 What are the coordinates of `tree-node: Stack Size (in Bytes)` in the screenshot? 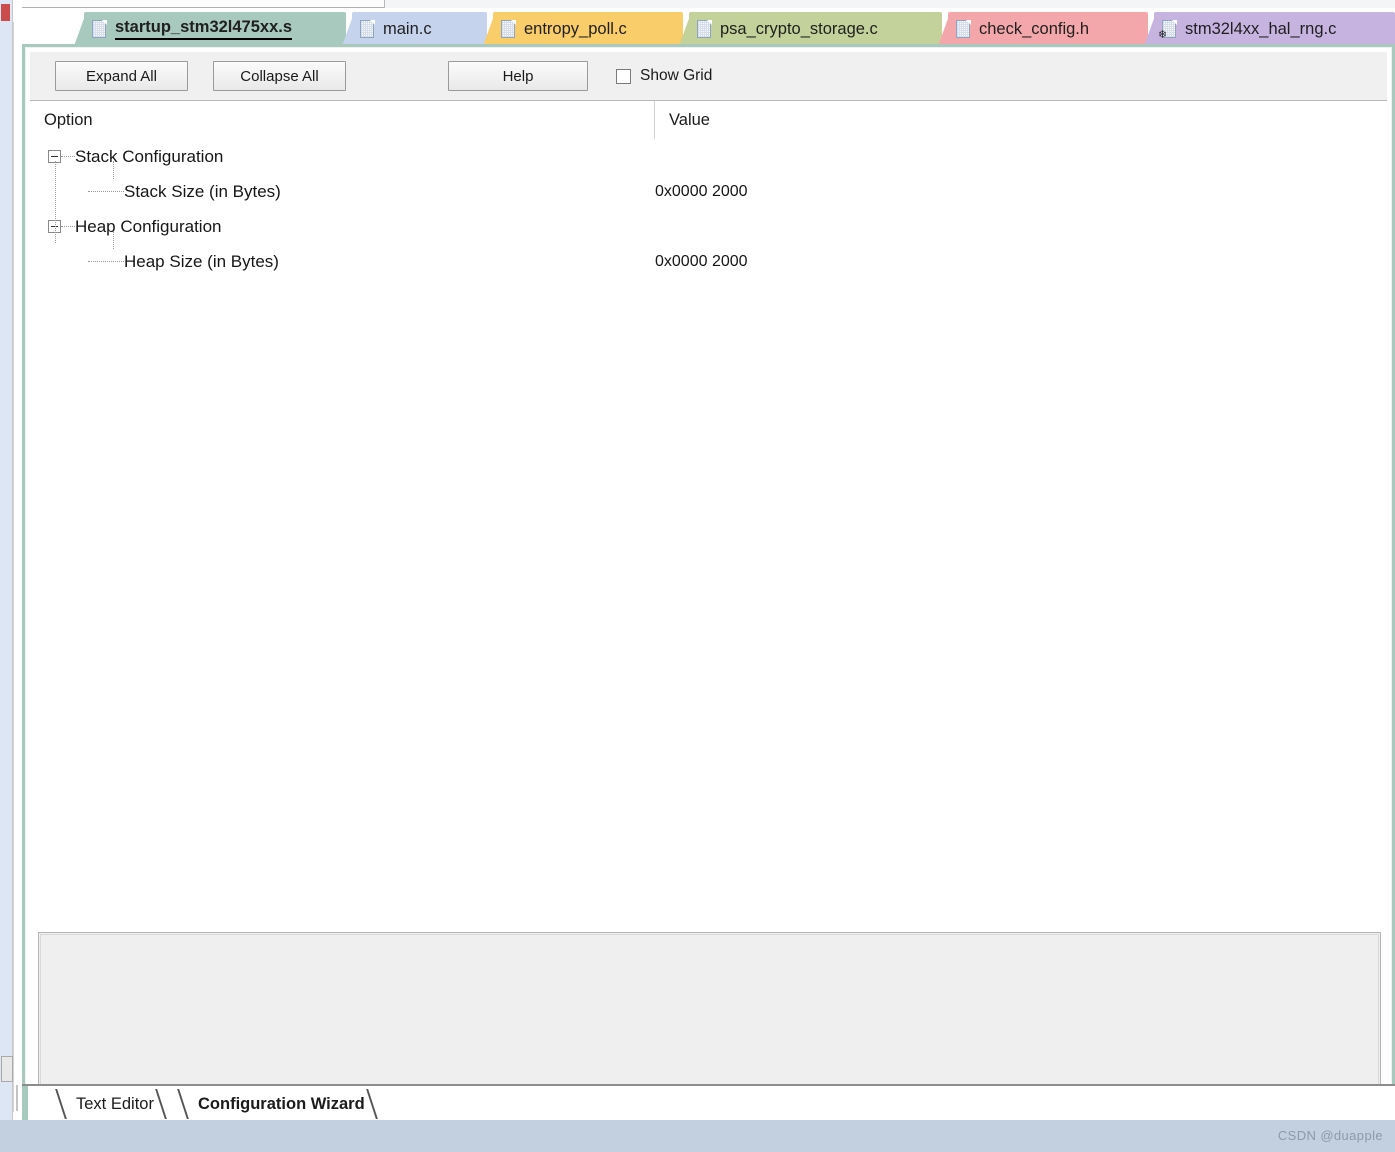 It's located at (155, 191).